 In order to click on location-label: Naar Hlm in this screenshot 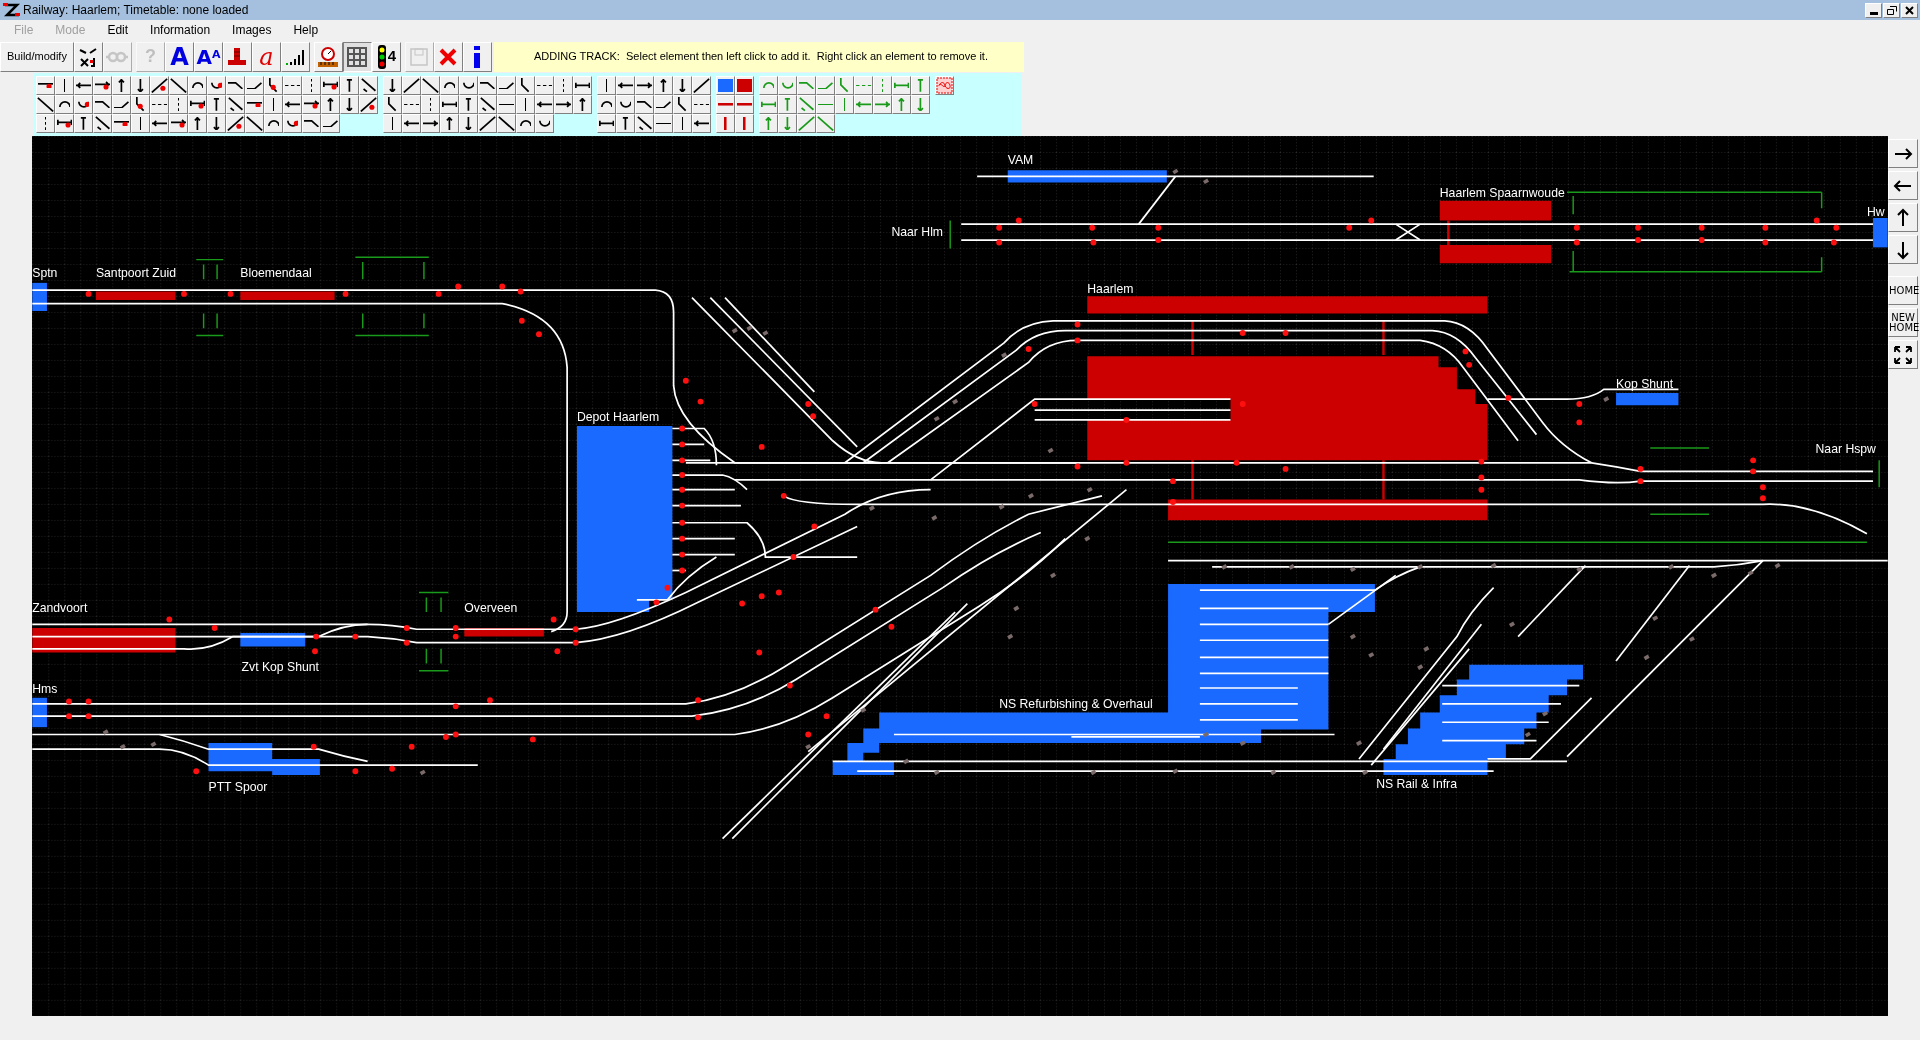, I will do `click(917, 232)`.